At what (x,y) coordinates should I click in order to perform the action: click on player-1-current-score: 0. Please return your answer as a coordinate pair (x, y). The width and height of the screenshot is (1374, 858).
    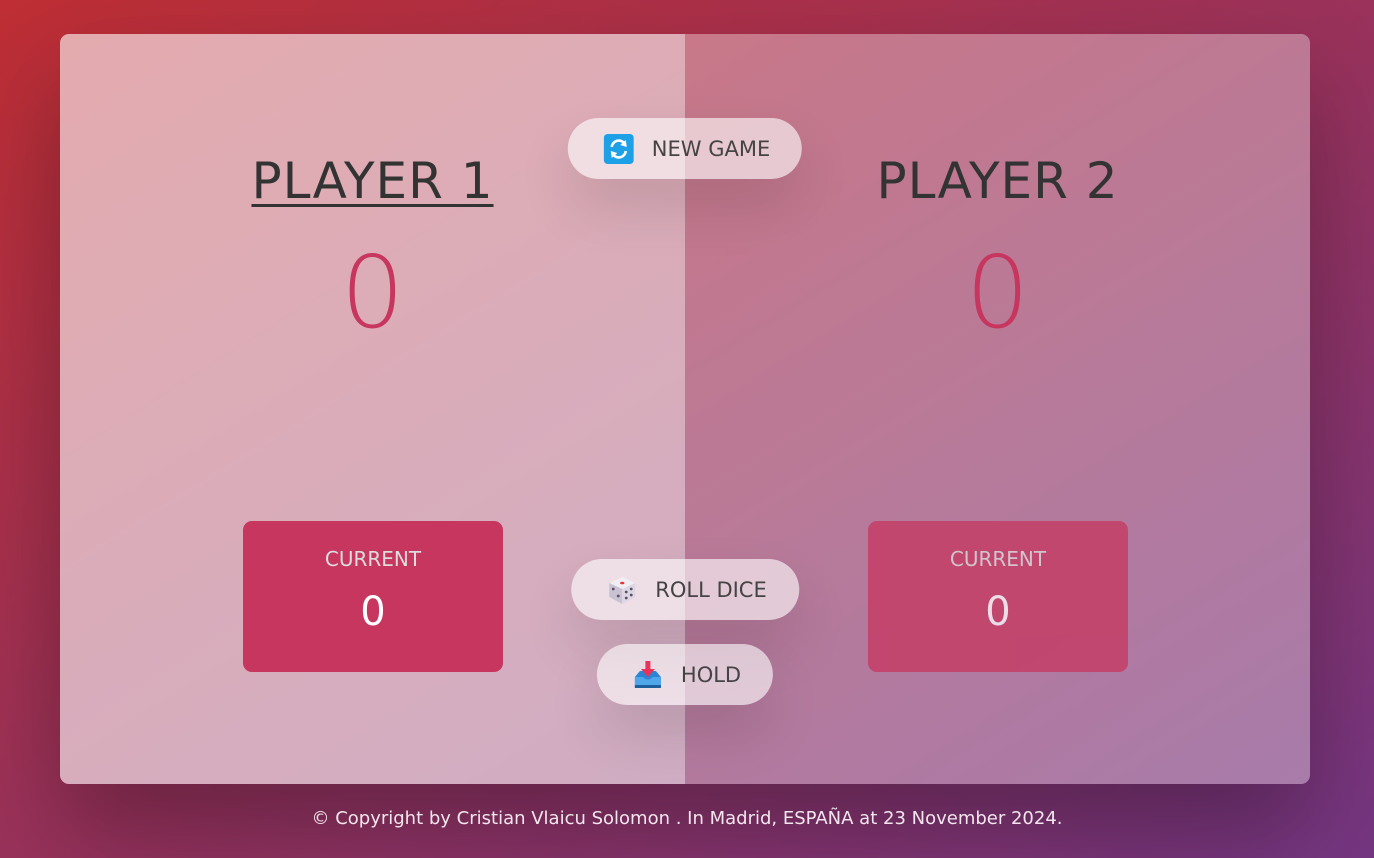
    Looking at the image, I should click on (373, 612).